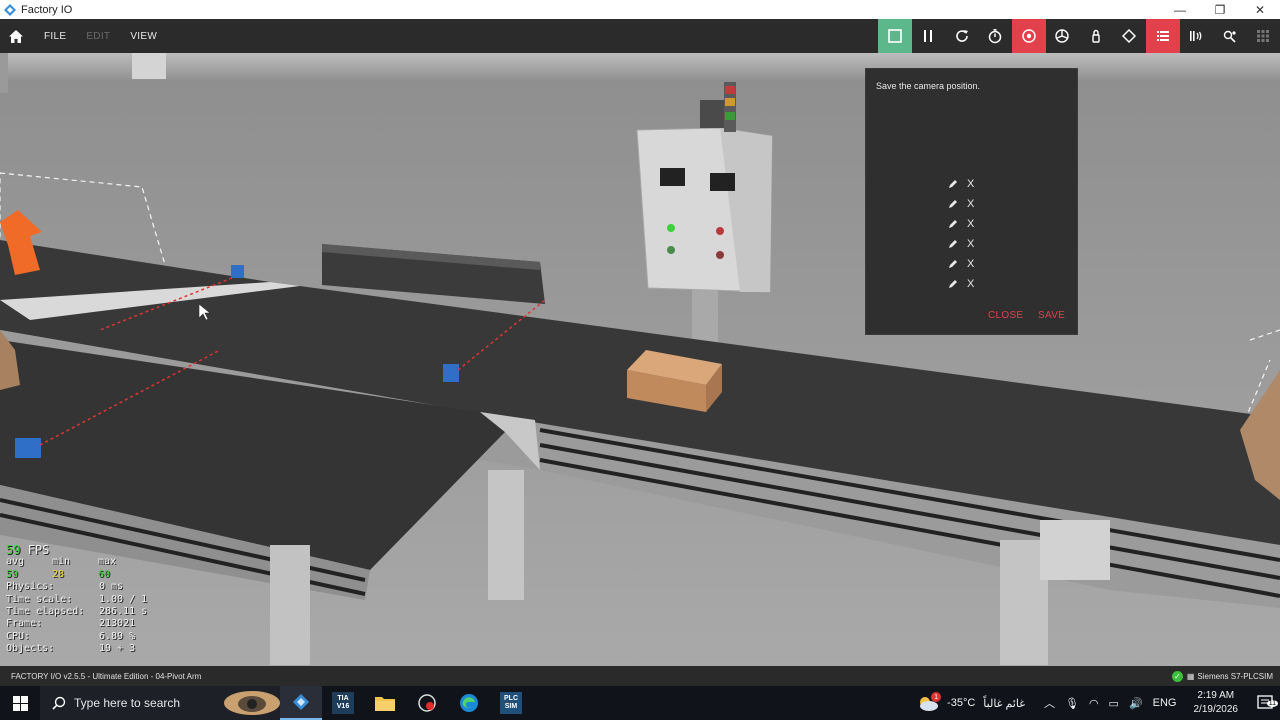 This screenshot has height=720, width=1280. What do you see at coordinates (1197, 36) in the screenshot?
I see `sensor-button` at bounding box center [1197, 36].